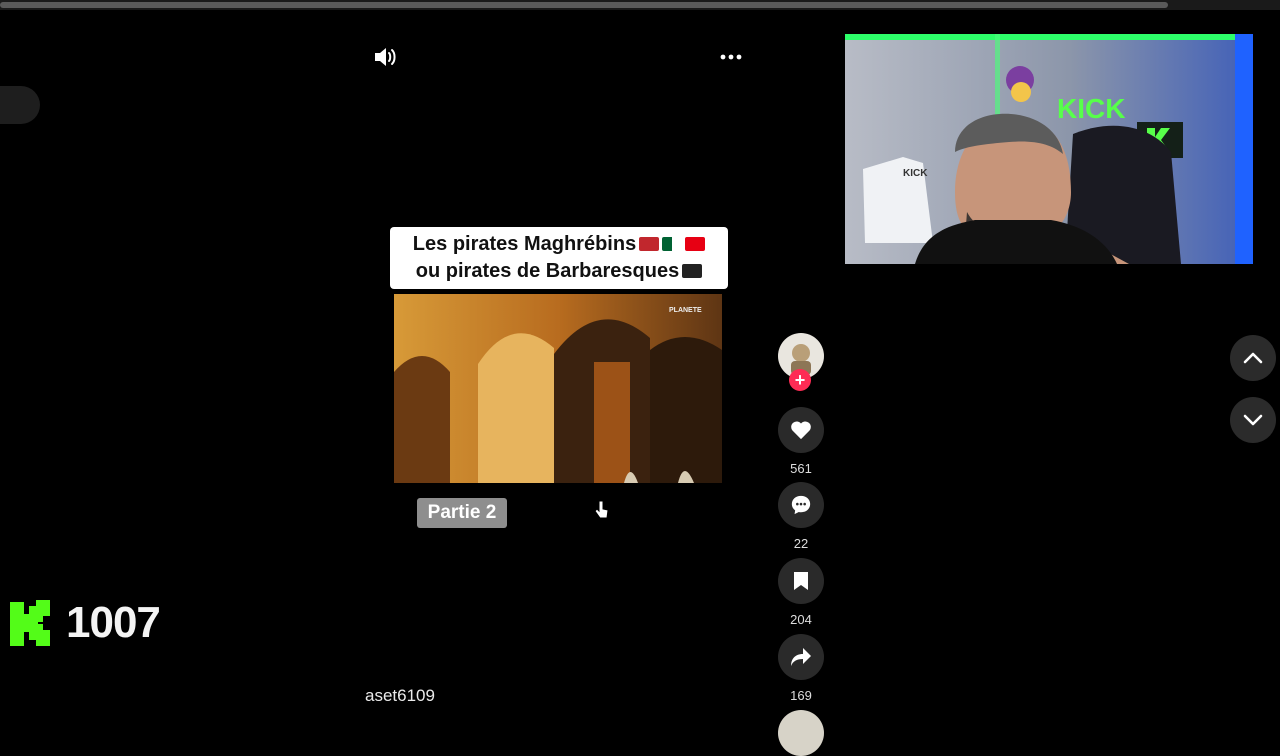 This screenshot has width=1280, height=756. I want to click on left-side-pill, so click(20, 105).